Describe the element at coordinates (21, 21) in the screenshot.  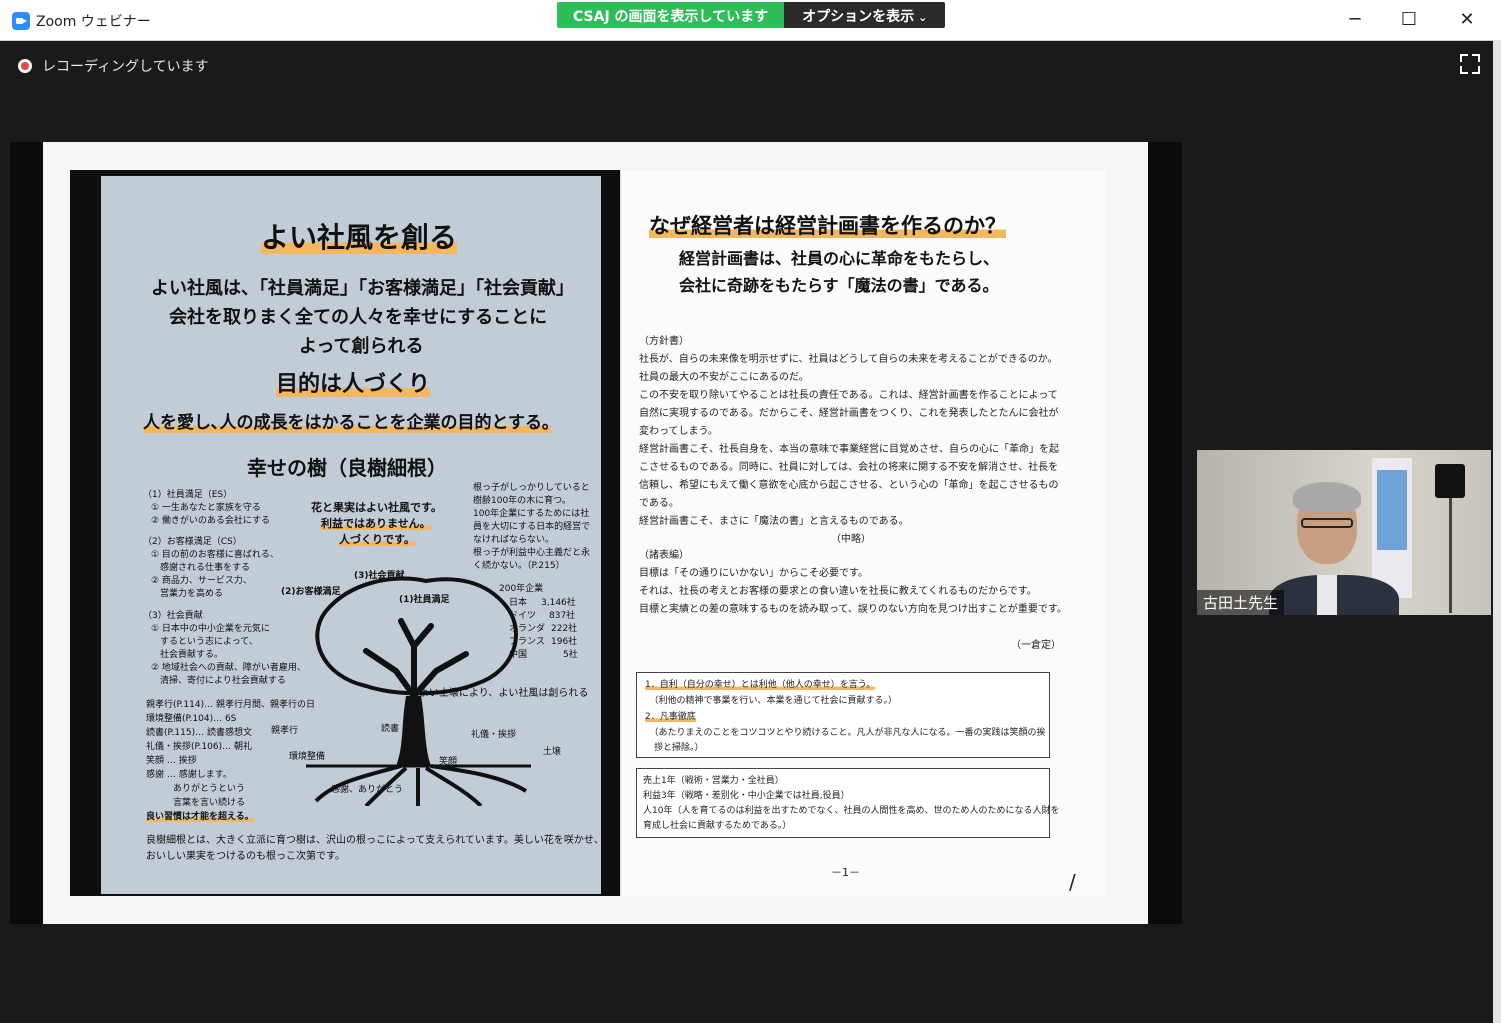
I see `zoom-app-icon` at that location.